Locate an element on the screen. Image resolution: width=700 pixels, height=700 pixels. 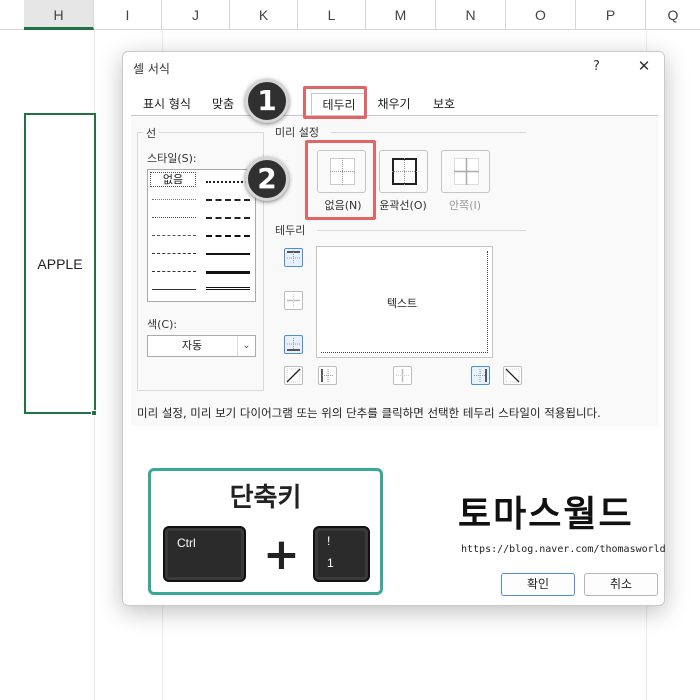
shortcut-card: 단축키 Ctrl + ! 1 is located at coordinates (265, 531).